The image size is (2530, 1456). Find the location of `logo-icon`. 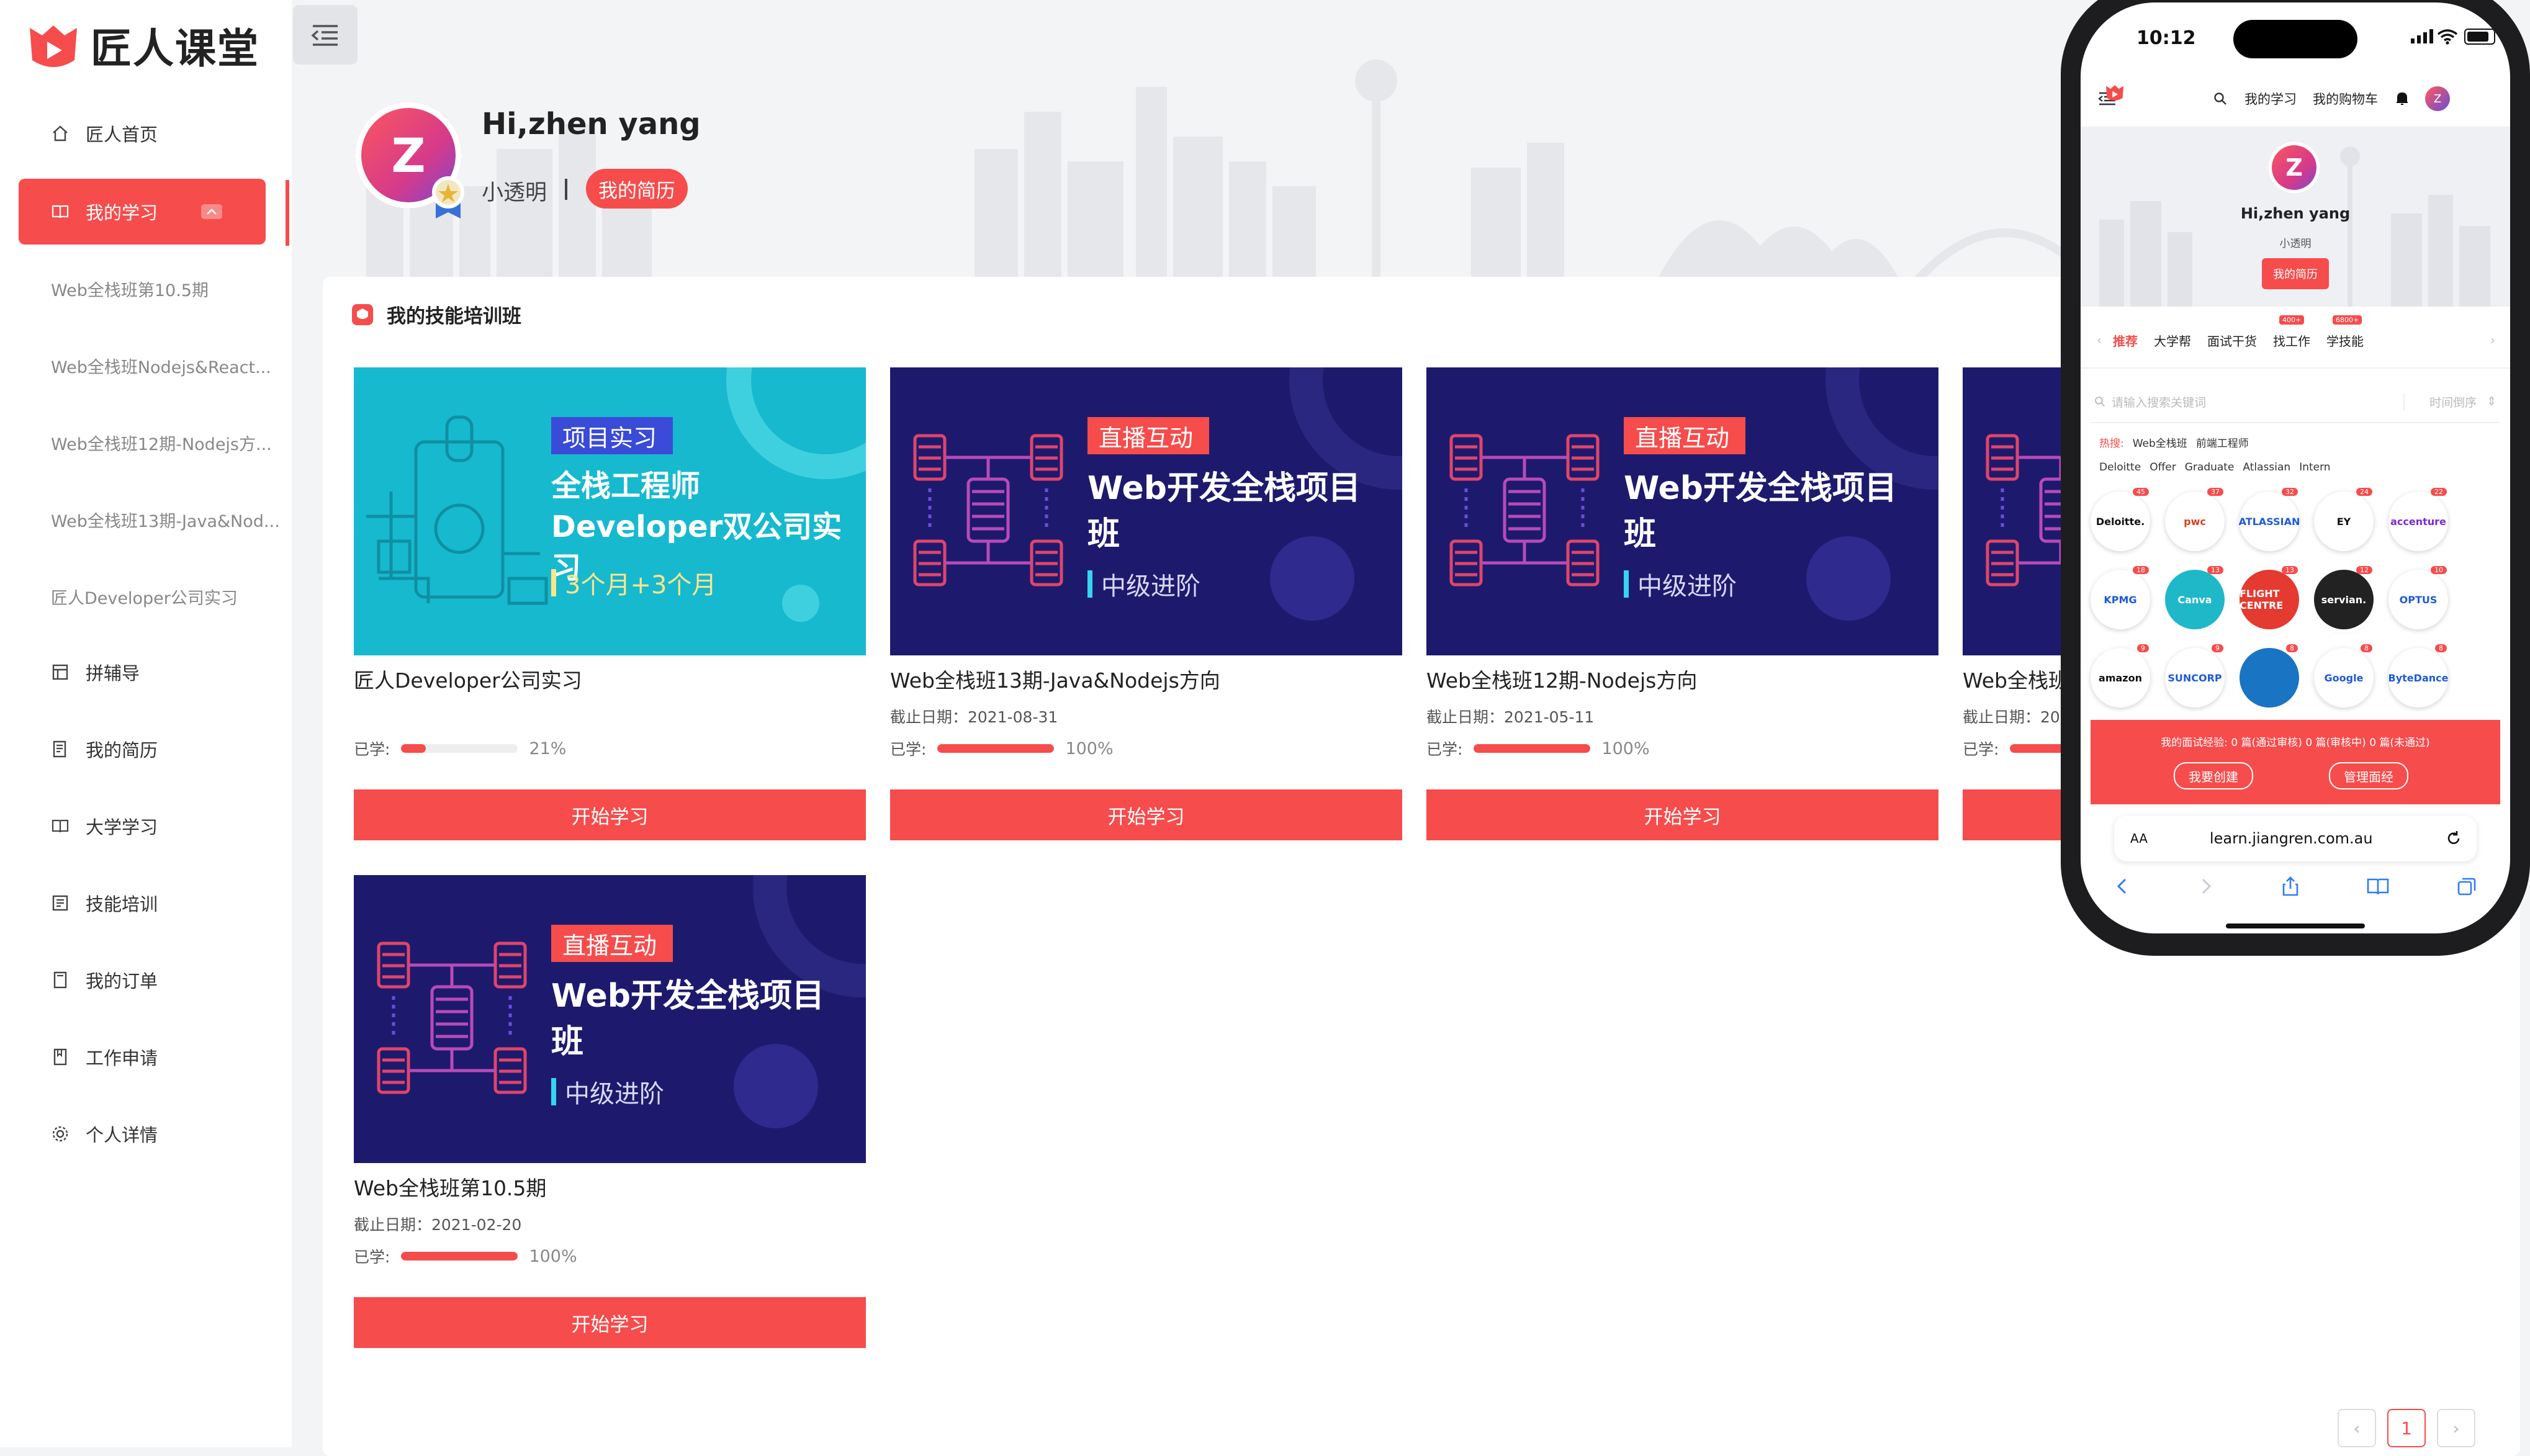

logo-icon is located at coordinates (2114, 92).